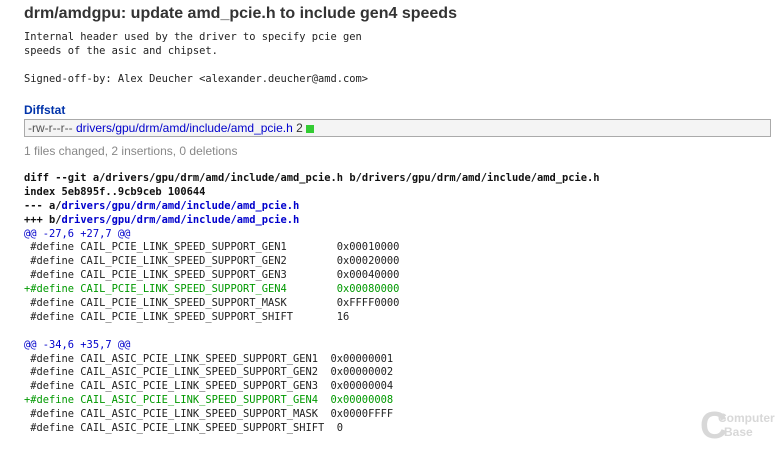  What do you see at coordinates (184, 128) in the screenshot?
I see `diffstat-file-link: drivers/gpu/drm/amd/include/amd_pcie.h` at bounding box center [184, 128].